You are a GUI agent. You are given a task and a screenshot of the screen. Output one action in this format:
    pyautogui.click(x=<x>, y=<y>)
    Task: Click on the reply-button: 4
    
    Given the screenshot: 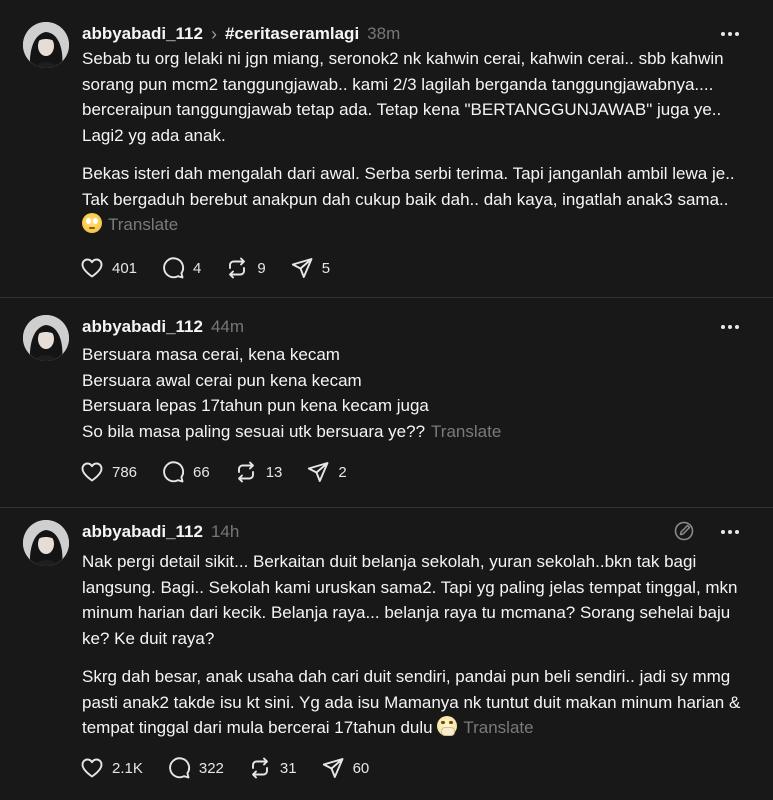 What is the action you would take?
    pyautogui.click(x=181, y=268)
    